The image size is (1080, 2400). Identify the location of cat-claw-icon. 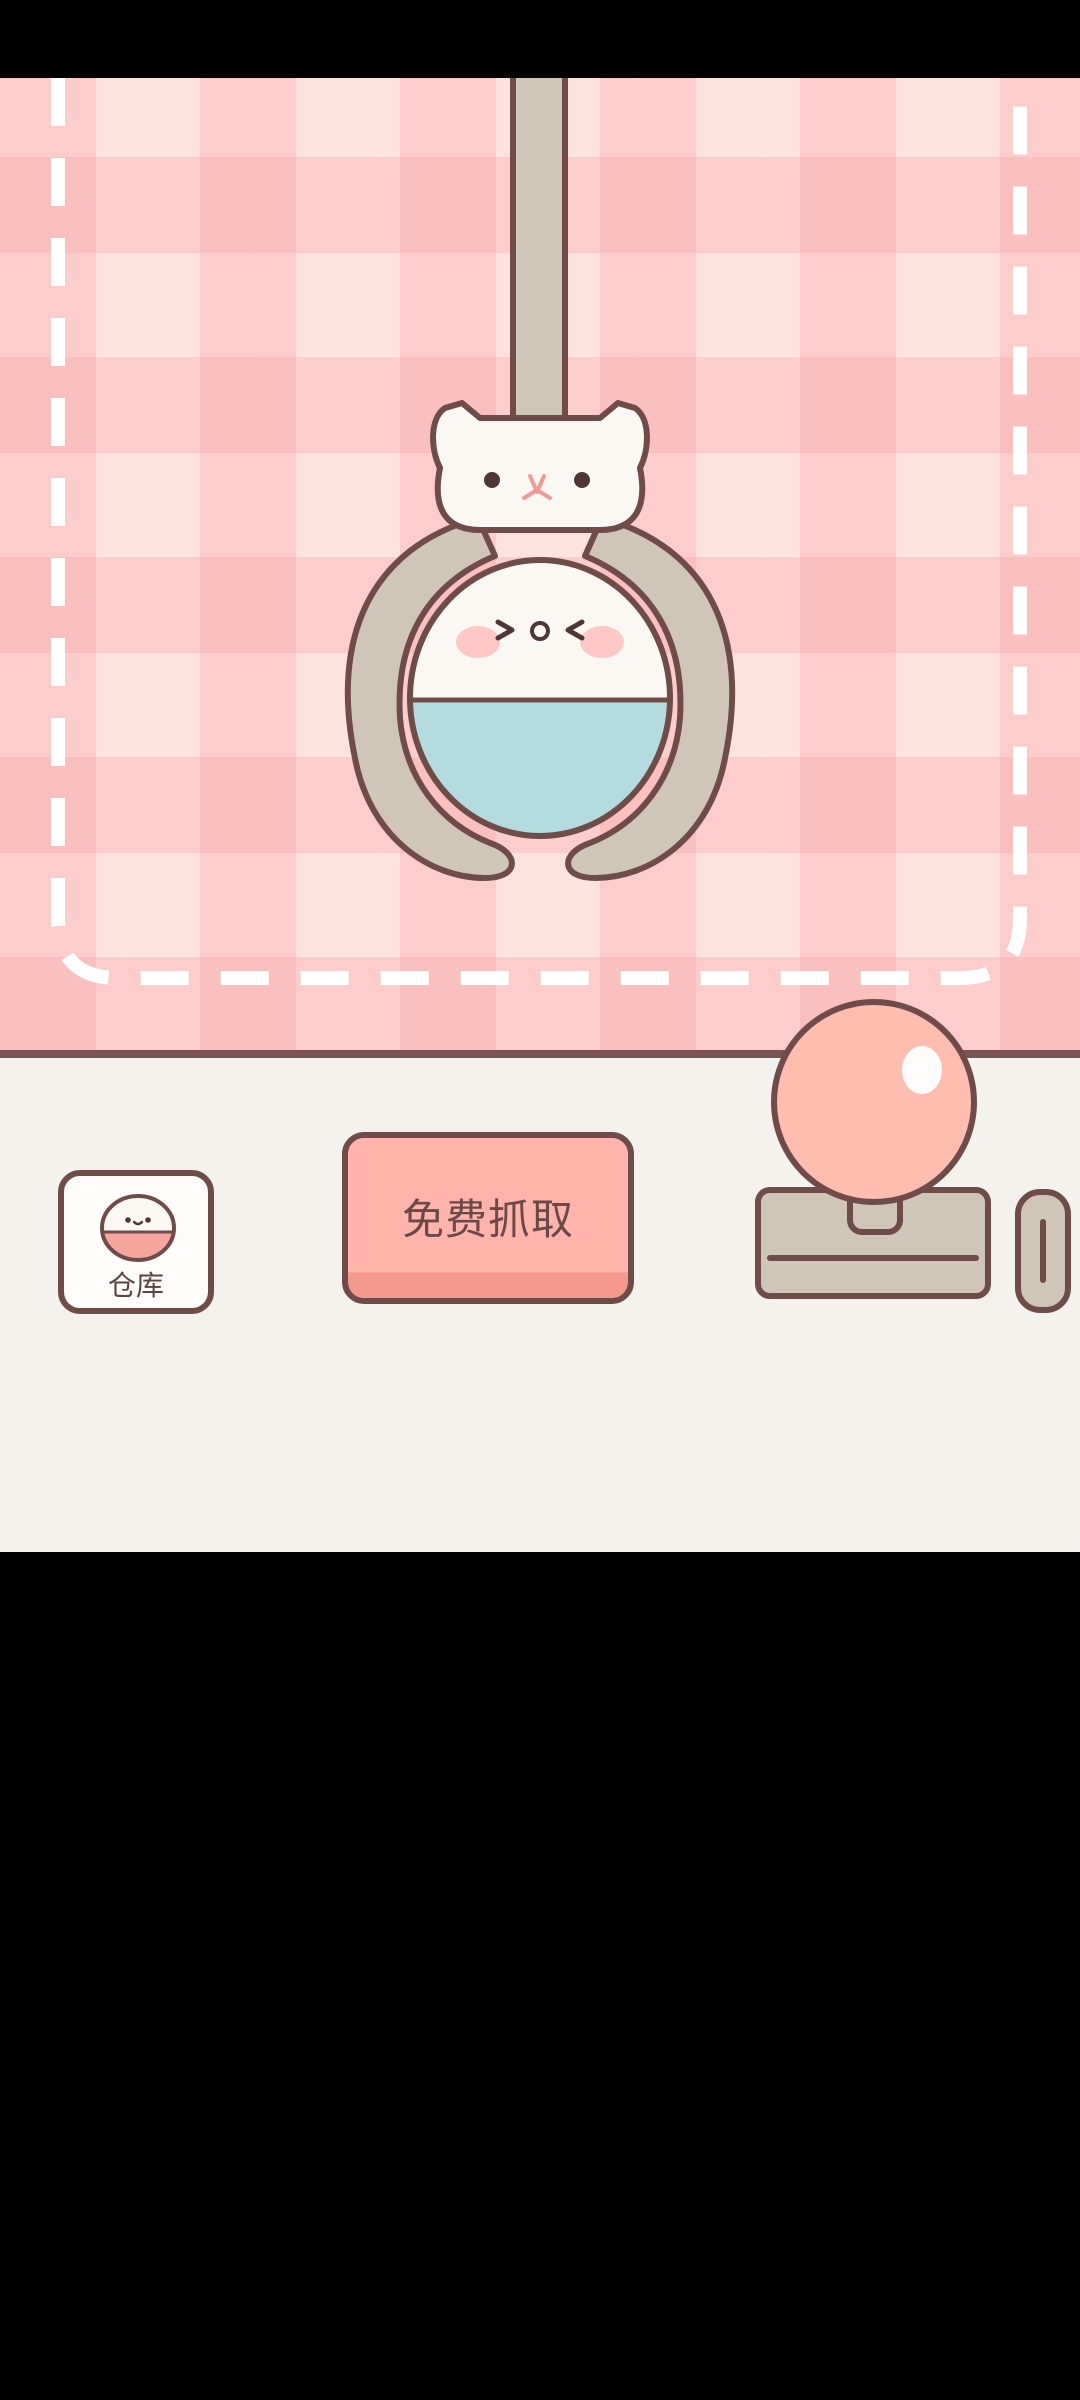
(540, 466).